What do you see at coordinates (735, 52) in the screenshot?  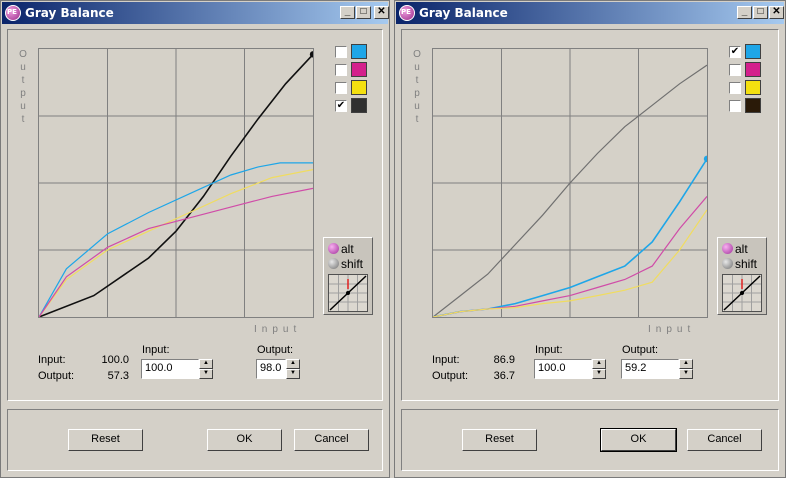 I see `cyan-checkbox: ✔` at bounding box center [735, 52].